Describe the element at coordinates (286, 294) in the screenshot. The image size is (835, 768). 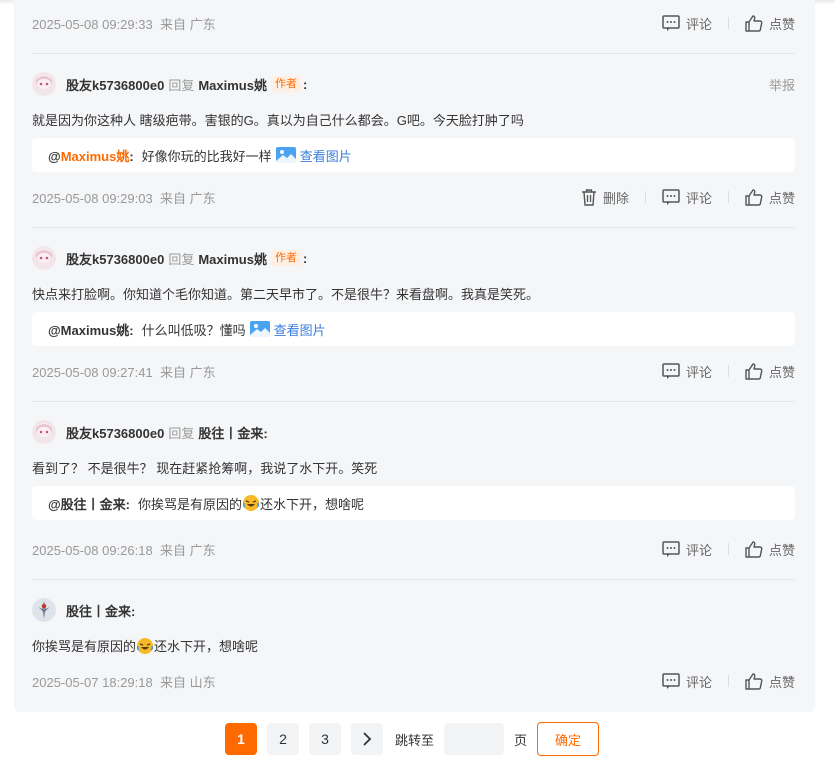
I see `comment-text: 快点来打脸啊。你知道个毛你知道。第二天早市了。不是很牛？来看盘啊。我真是笑死。` at that location.